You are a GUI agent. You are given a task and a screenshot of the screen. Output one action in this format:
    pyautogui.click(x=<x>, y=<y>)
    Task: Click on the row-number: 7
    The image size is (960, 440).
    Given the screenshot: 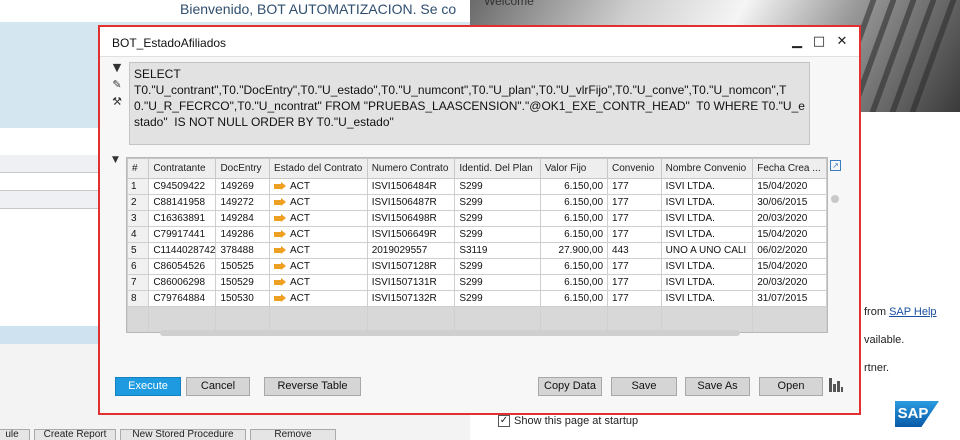 What is the action you would take?
    pyautogui.click(x=138, y=282)
    